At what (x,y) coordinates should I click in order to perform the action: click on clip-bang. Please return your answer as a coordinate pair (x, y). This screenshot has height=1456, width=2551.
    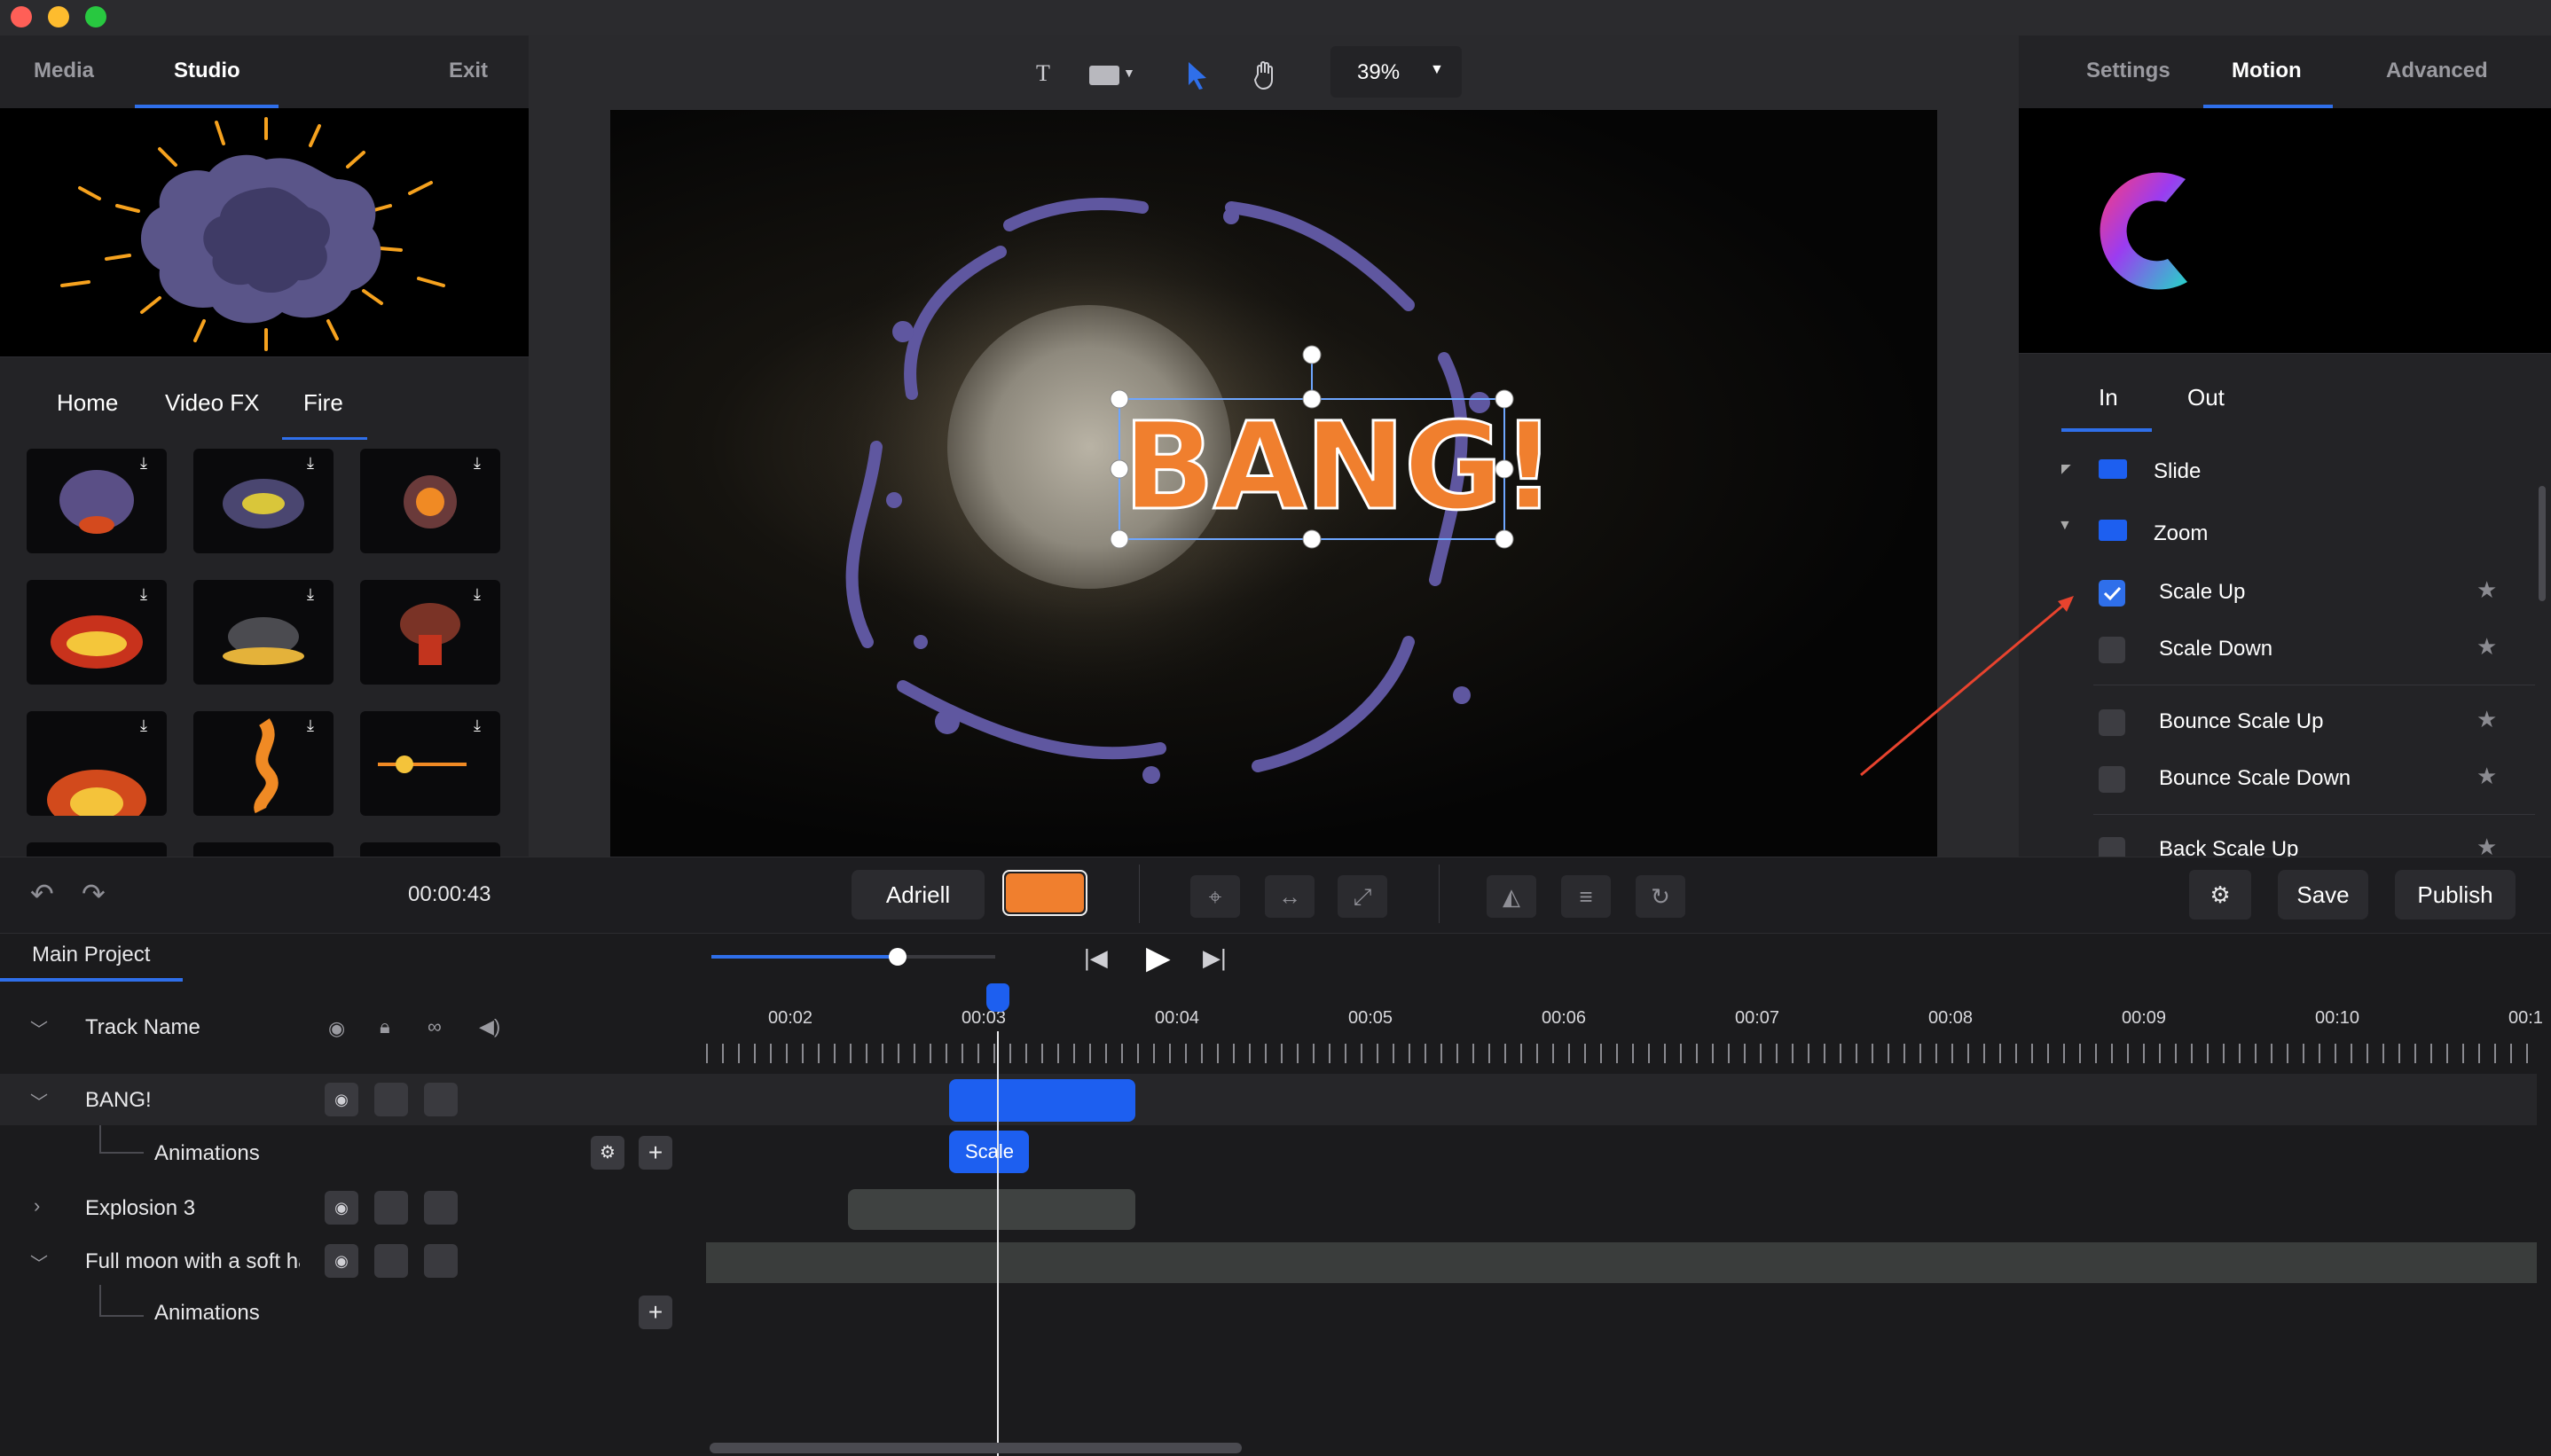
    Looking at the image, I should click on (1042, 1100).